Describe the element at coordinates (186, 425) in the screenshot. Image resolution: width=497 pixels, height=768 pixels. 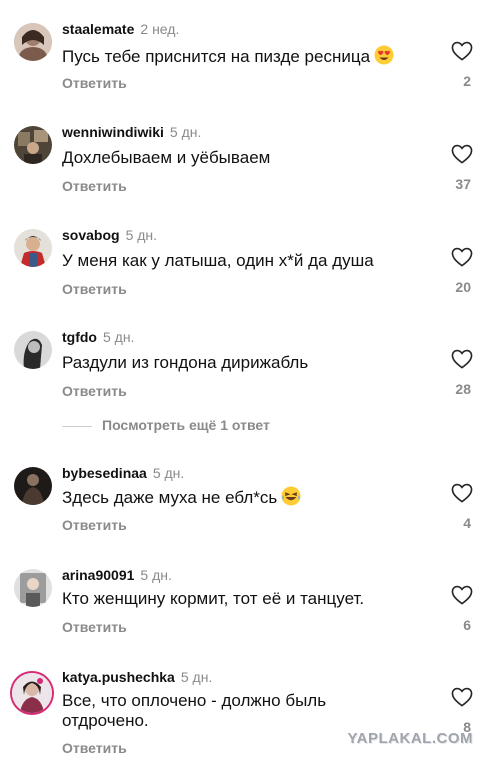
I see `view-more-replies-button: Посмотреть ещё 1 ответ` at that location.